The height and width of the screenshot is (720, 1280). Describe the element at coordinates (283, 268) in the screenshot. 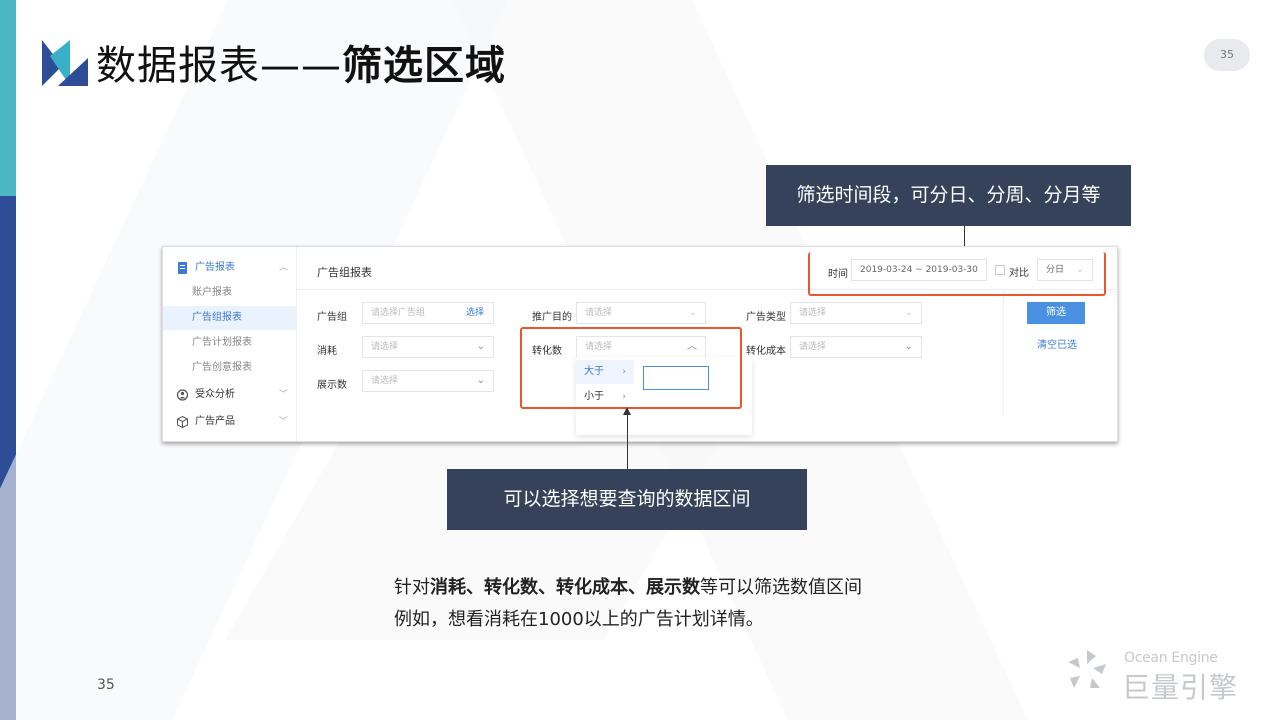

I see `chevron-up-icon: ︿` at that location.